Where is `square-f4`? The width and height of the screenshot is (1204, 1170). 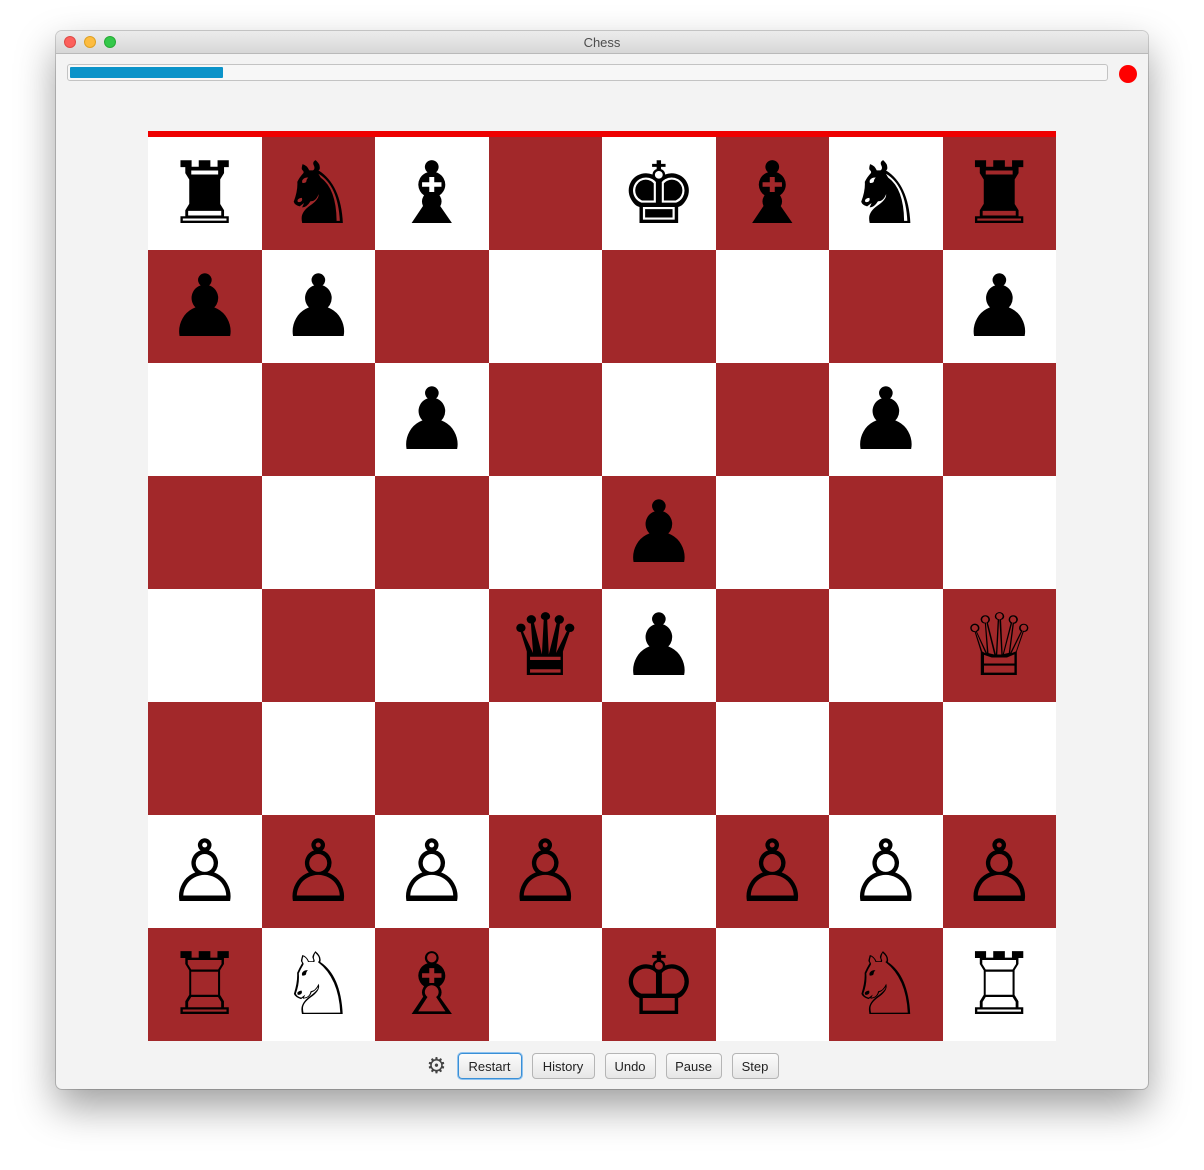 square-f4 is located at coordinates (772, 645).